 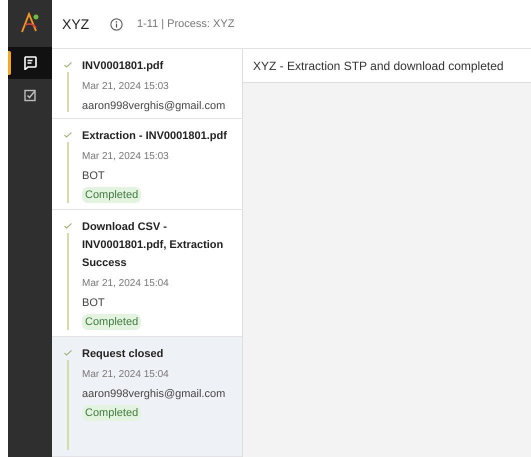 I want to click on nav-button, so click(x=30, y=63).